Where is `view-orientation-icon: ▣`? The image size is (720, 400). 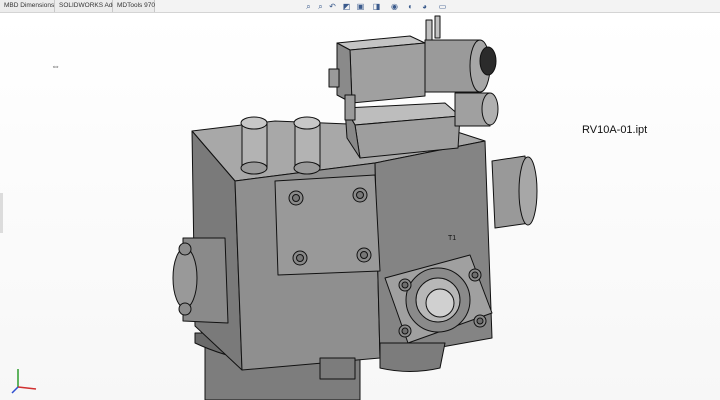
view-orientation-icon: ▣ is located at coordinates (360, 6).